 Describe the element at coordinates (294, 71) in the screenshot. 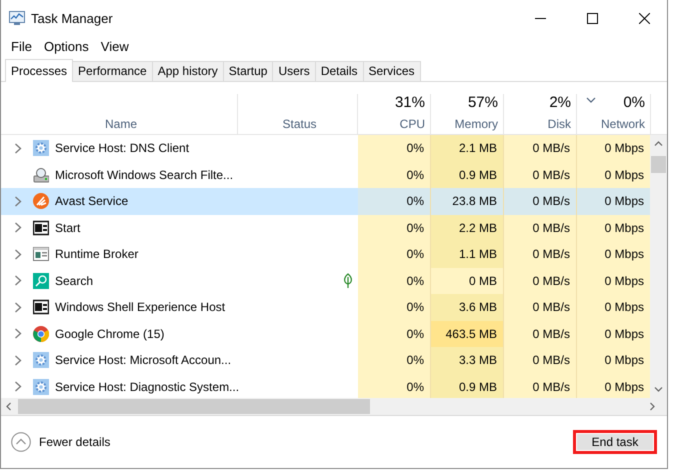

I see `tab: Users` at that location.